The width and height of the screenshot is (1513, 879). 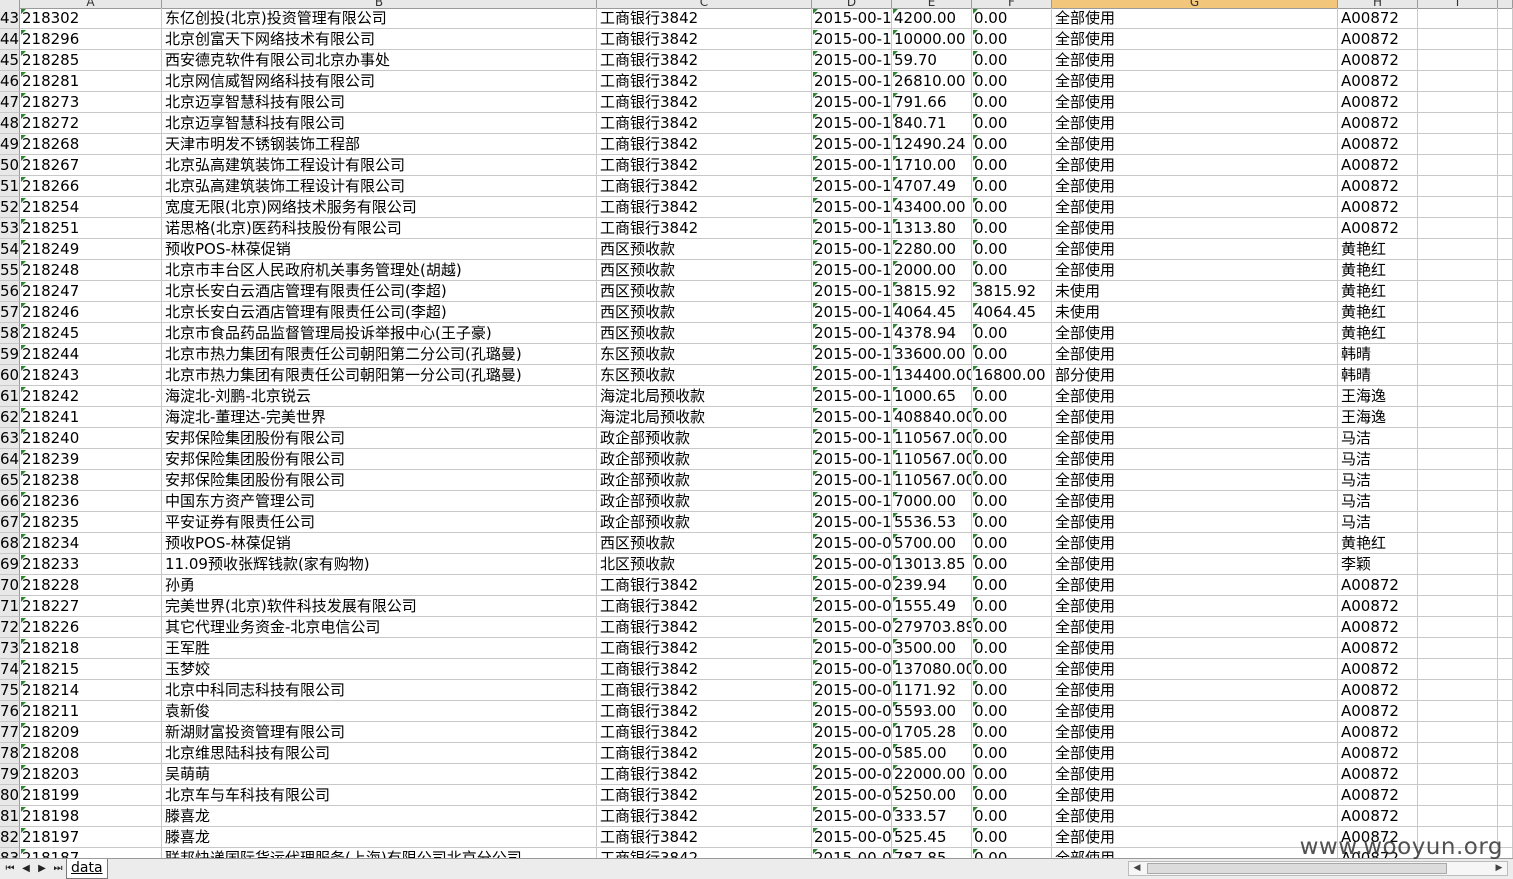 What do you see at coordinates (379, 165) in the screenshot?
I see `table-cell: 北京弘高建筑装饰工程设计有限公司` at bounding box center [379, 165].